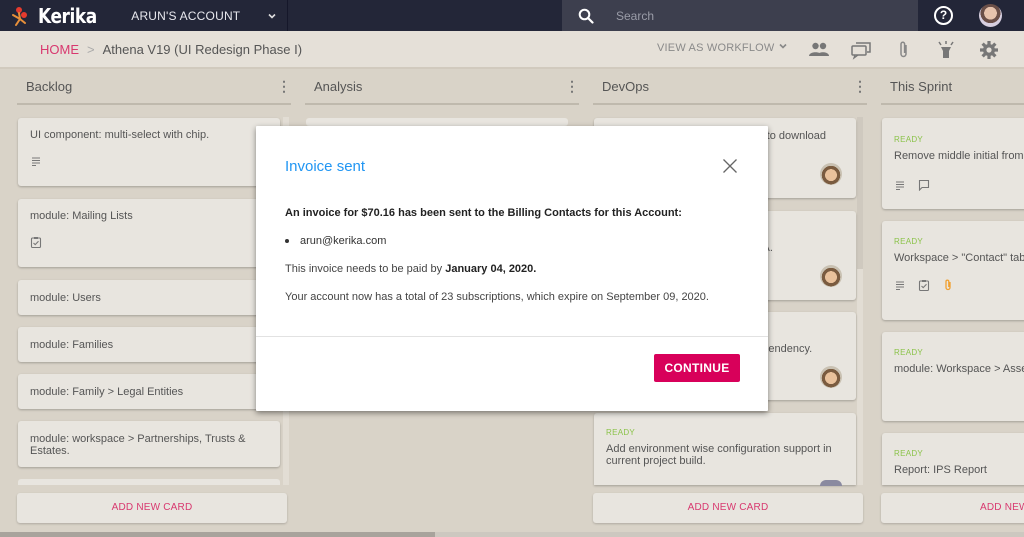 Image resolution: width=1024 pixels, height=537 pixels. What do you see at coordinates (924, 185) in the screenshot?
I see `comment-icon` at bounding box center [924, 185].